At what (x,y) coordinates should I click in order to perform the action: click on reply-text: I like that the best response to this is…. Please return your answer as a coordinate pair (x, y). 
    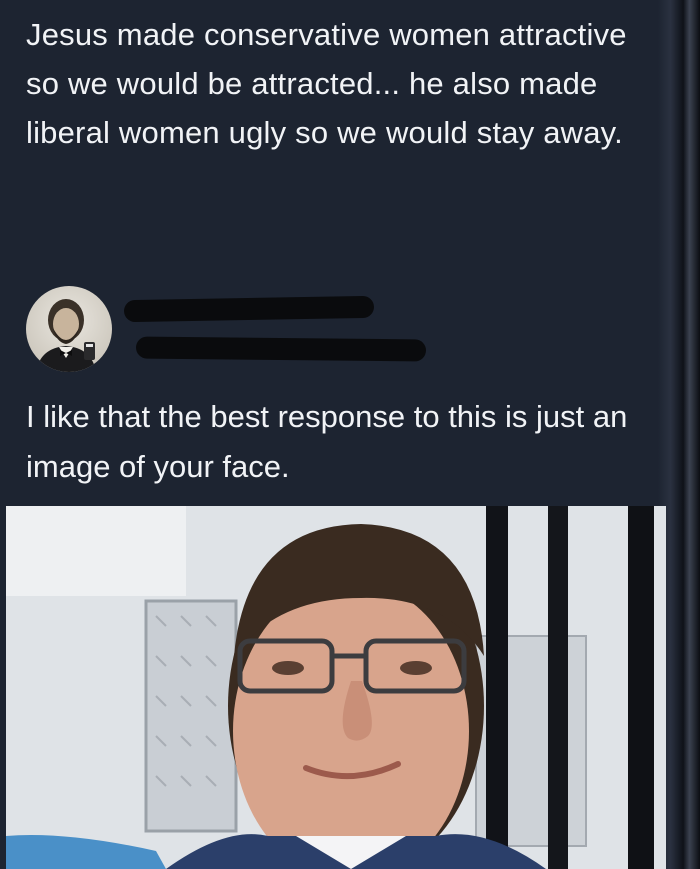
    Looking at the image, I should click on (327, 441).